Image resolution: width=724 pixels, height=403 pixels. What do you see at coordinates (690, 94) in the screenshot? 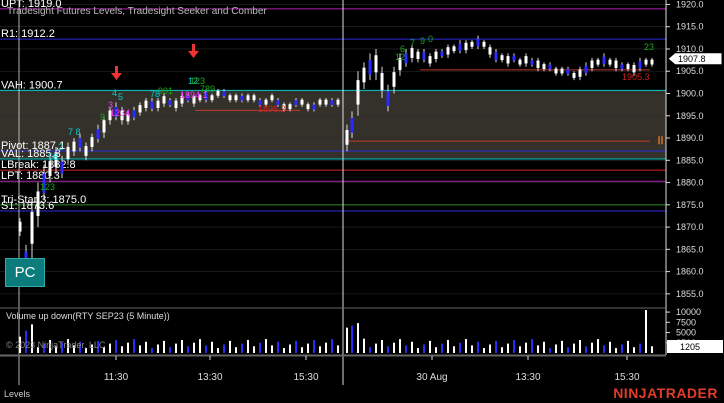
I see `price-tick-label: 1900.0` at bounding box center [690, 94].